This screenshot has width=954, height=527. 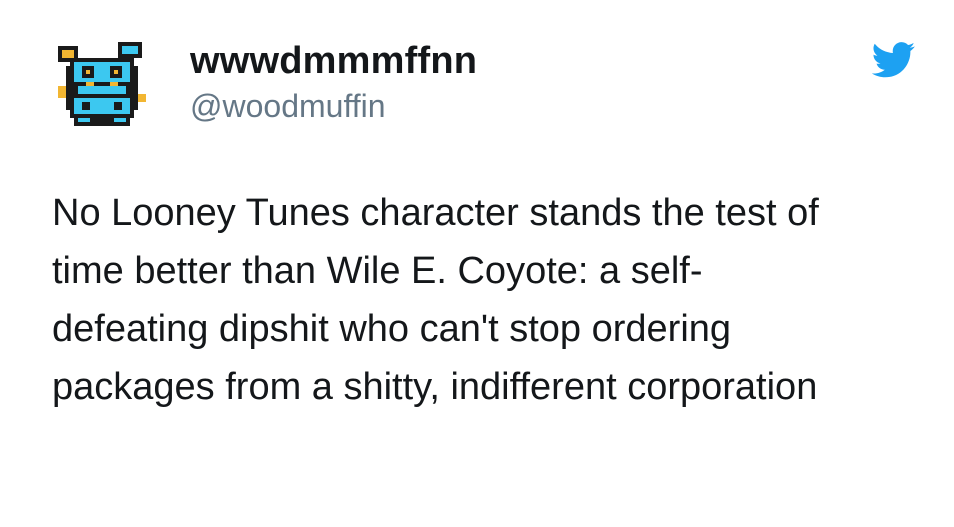 What do you see at coordinates (288, 106) in the screenshot?
I see `user-handle: @woodmuffin` at bounding box center [288, 106].